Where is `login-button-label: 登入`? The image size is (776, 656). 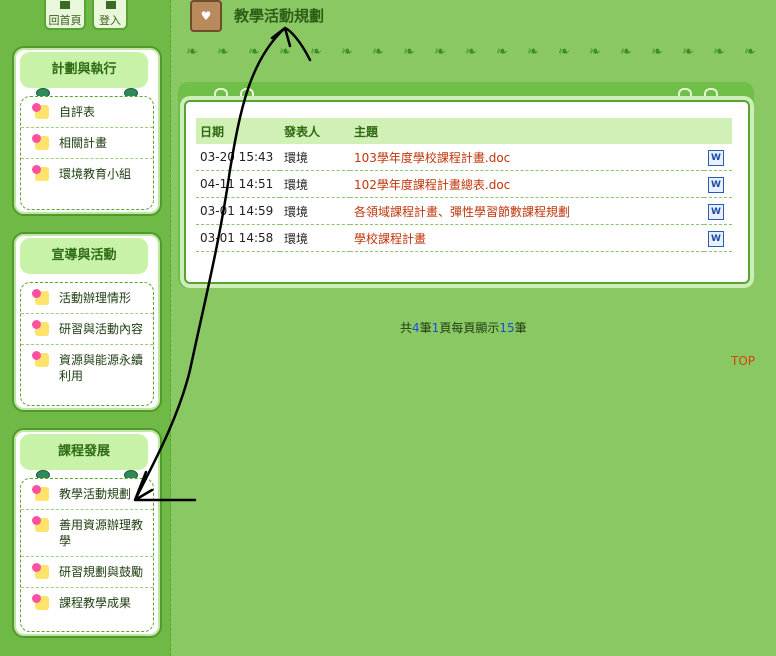
login-button-label: 登入 is located at coordinates (110, 20).